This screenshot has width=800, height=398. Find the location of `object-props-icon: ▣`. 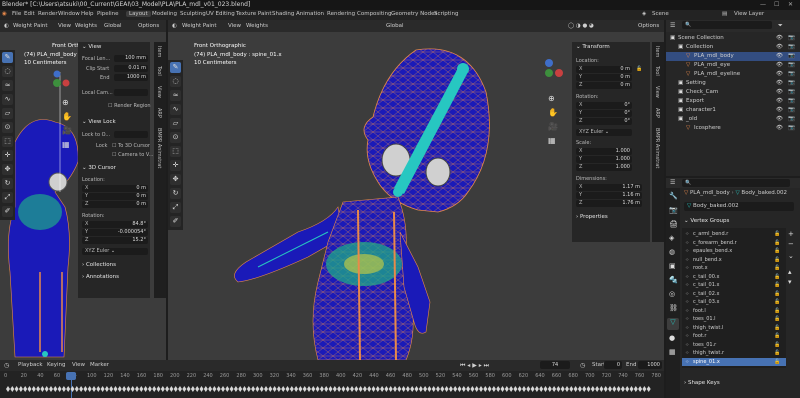

object-props-icon: ▣ is located at coordinates (672, 266).